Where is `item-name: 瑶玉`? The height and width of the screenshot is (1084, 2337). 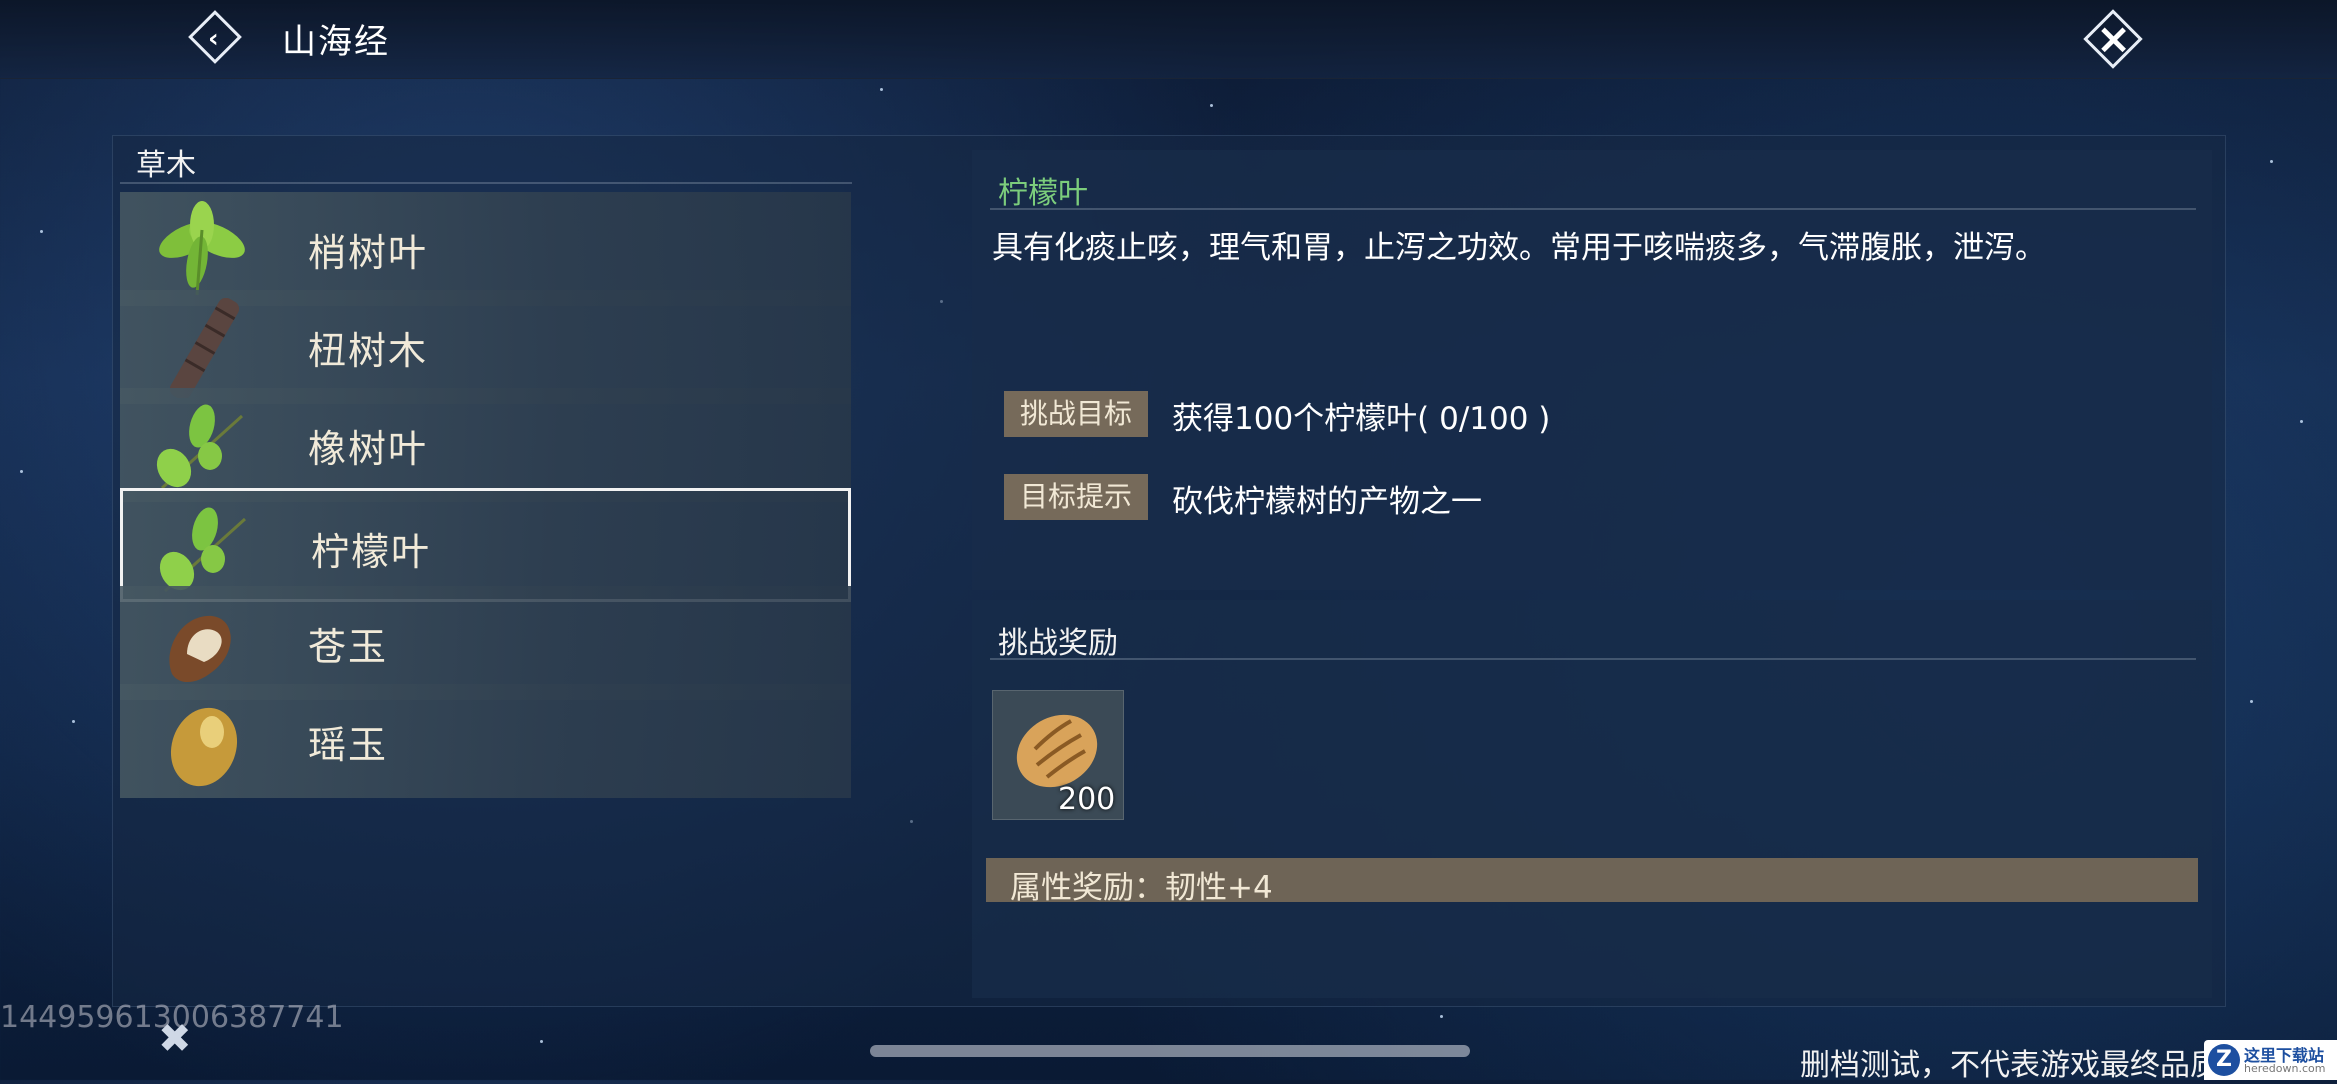 item-name: 瑶玉 is located at coordinates (348, 745).